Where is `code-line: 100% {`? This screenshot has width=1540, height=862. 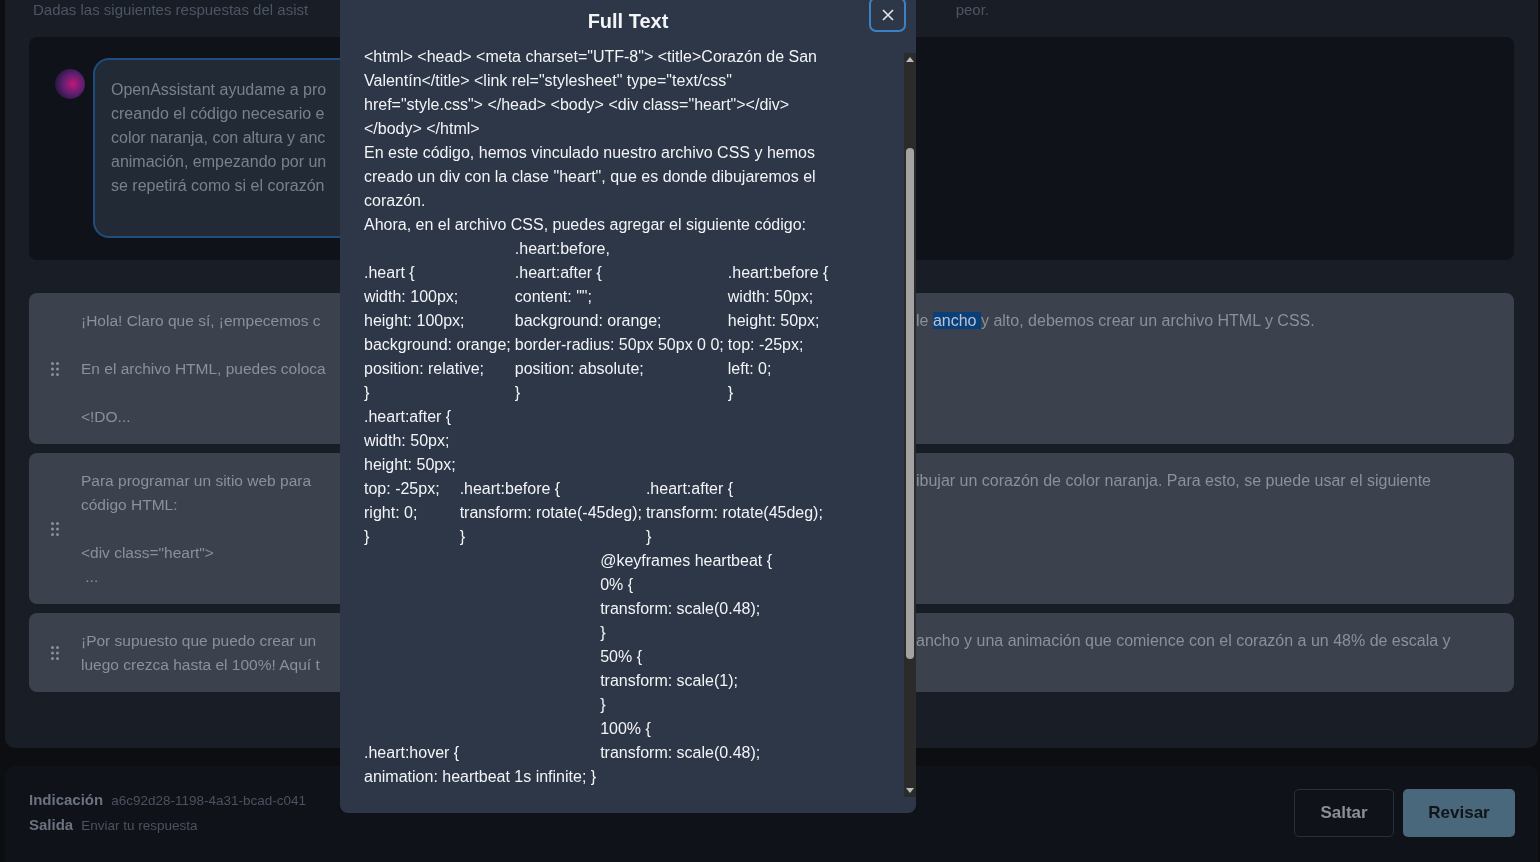
code-line: 100% { is located at coordinates (626, 729).